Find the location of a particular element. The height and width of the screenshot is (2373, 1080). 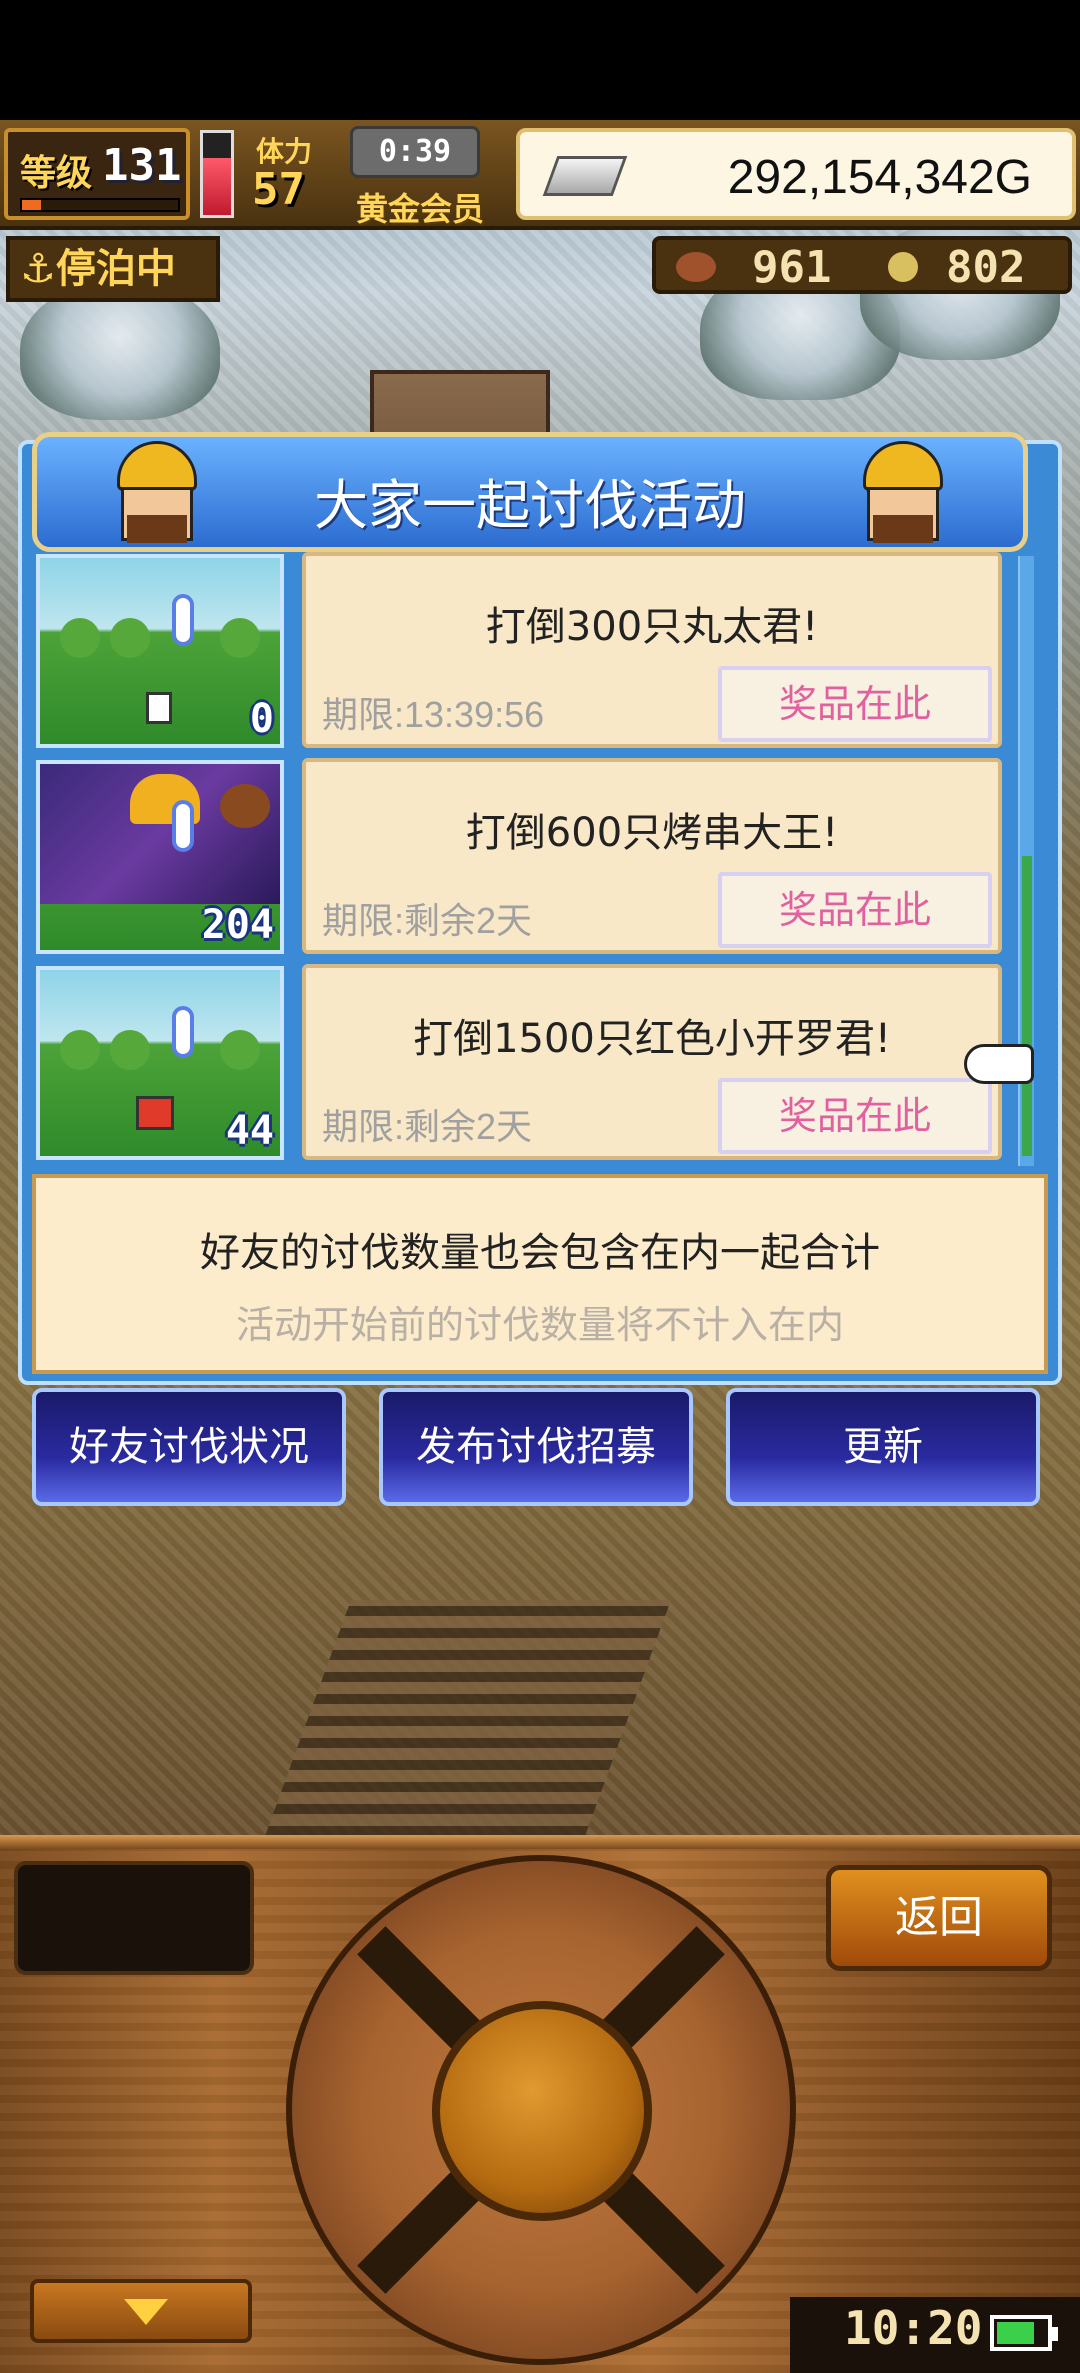

clock: 10:20 is located at coordinates (913, 2328).